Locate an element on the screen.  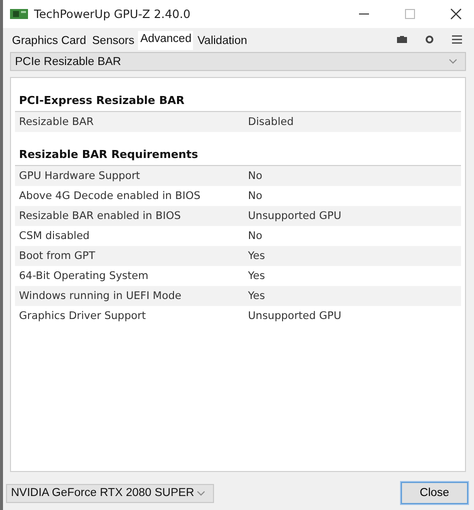
row-label: Above 4G Decode enabled in BIOS is located at coordinates (110, 196).